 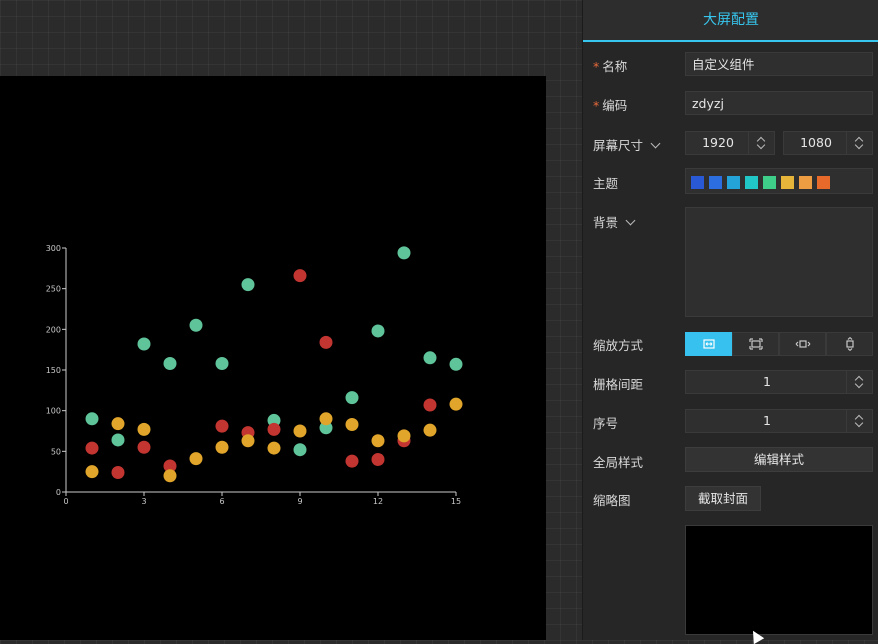 I want to click on grid-spin-buttons, so click(x=859, y=382).